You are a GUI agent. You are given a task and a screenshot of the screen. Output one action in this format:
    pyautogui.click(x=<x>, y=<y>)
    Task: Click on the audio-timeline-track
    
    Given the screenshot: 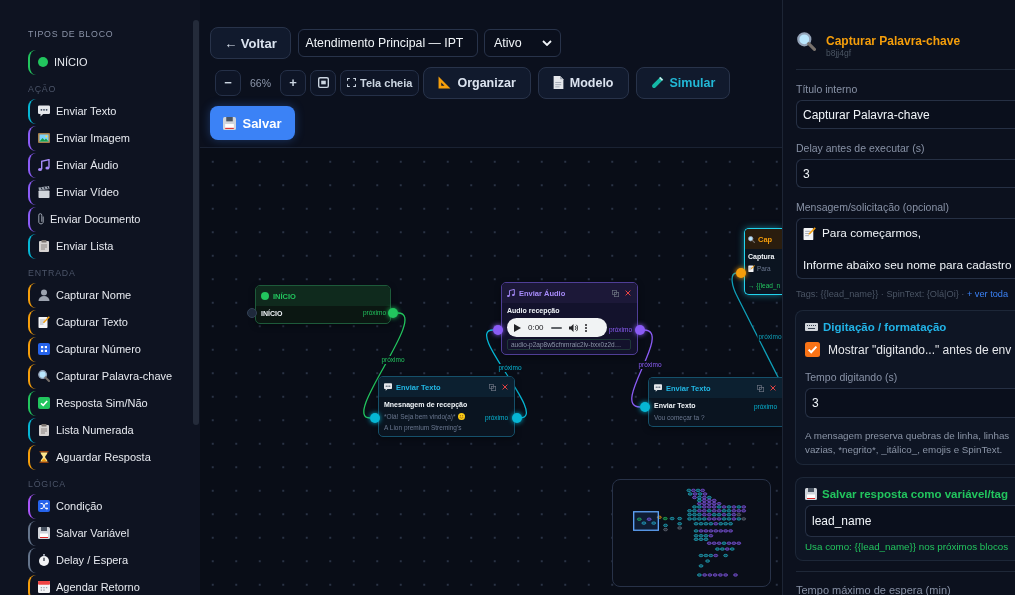 What is the action you would take?
    pyautogui.click(x=556, y=327)
    